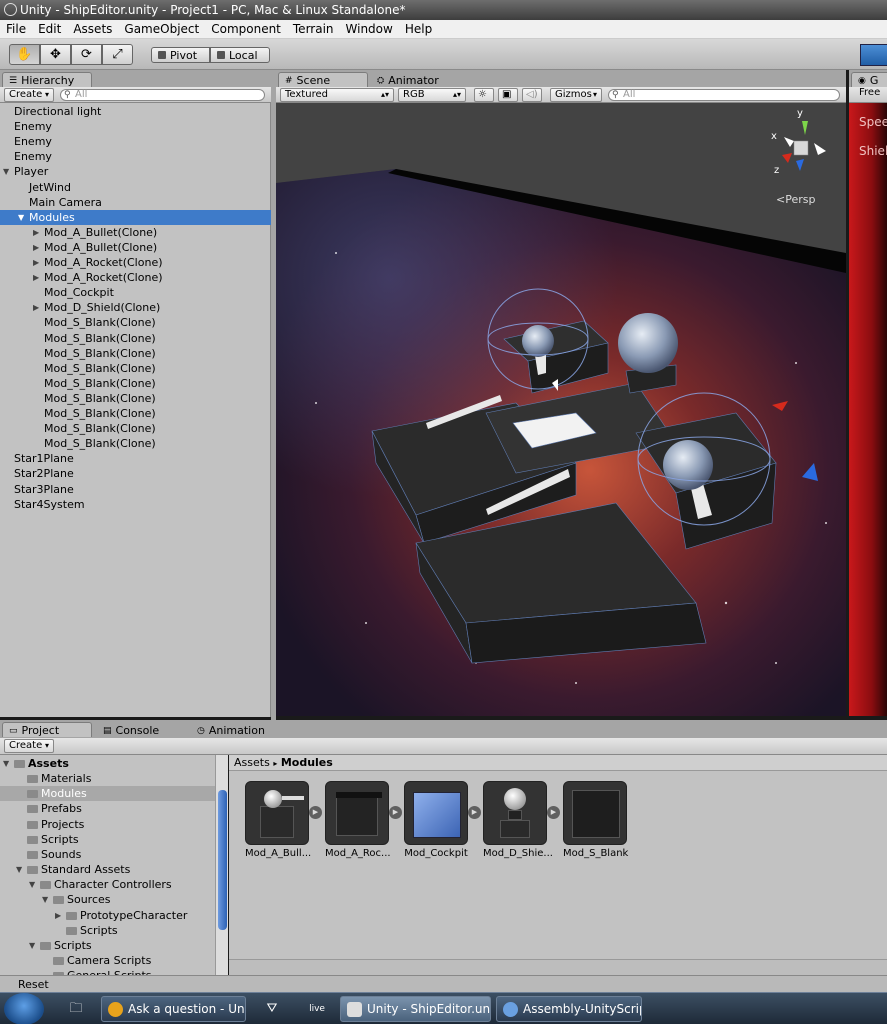  I want to click on hierarchy-item: Star3Plane, so click(135, 489).